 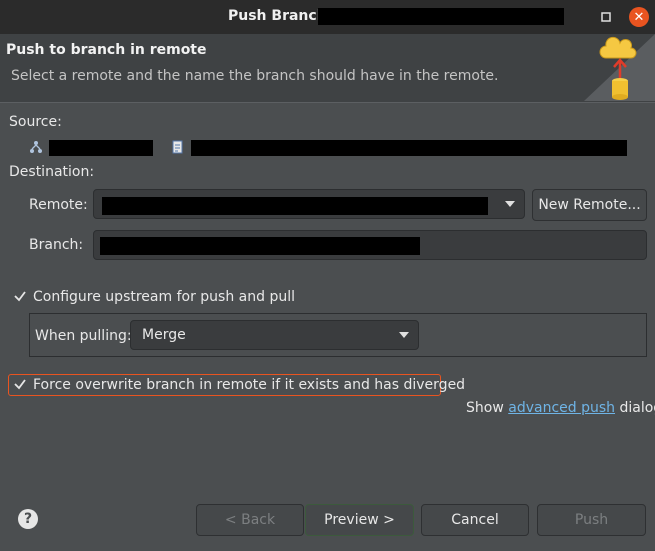 I want to click on title-bar: Push Branch ✕, so click(x=327, y=17).